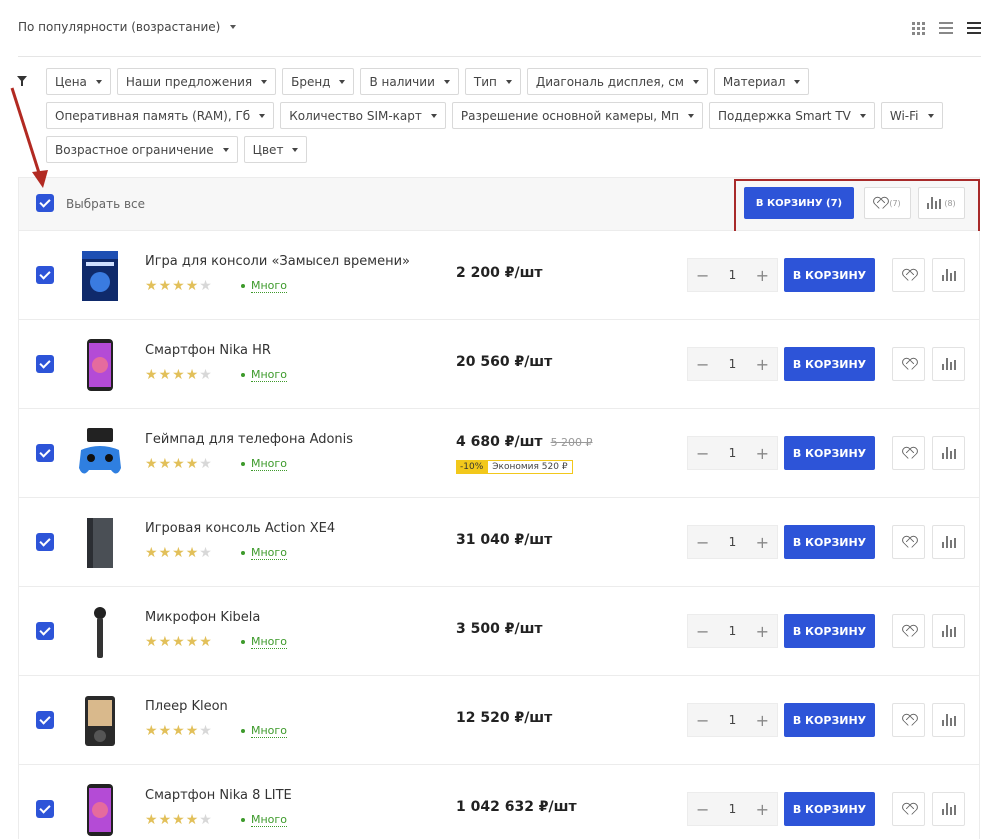 The width and height of the screenshot is (995, 839). What do you see at coordinates (100, 543) in the screenshot?
I see `console-icon` at bounding box center [100, 543].